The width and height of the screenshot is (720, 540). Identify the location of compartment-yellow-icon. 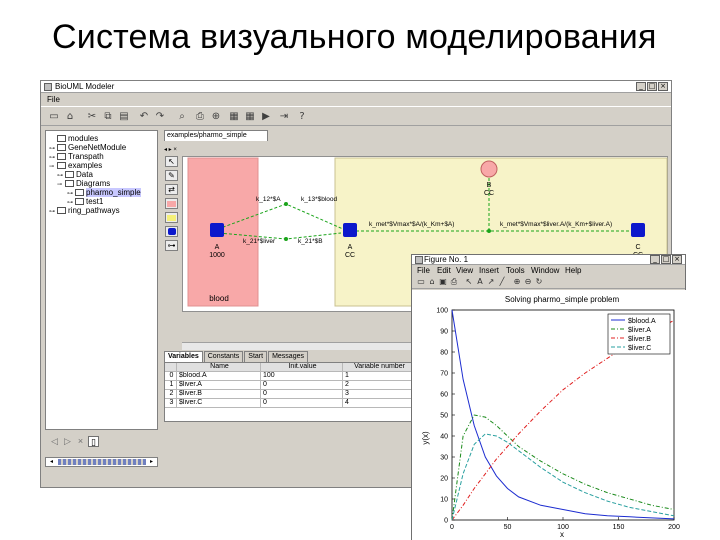
(171, 217).